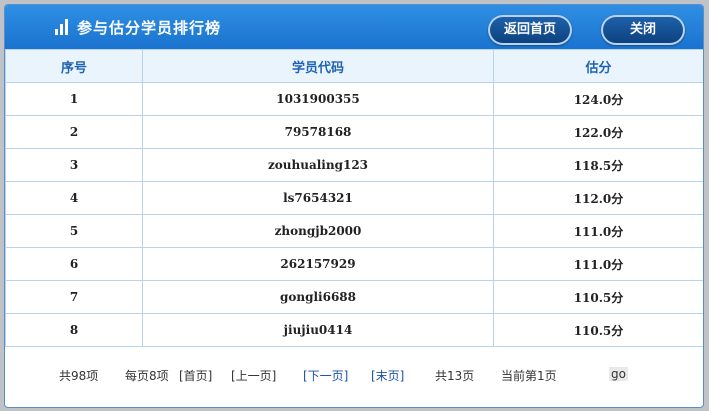  Describe the element at coordinates (318, 198) in the screenshot. I see `student-code-cell: ls7654321` at that location.